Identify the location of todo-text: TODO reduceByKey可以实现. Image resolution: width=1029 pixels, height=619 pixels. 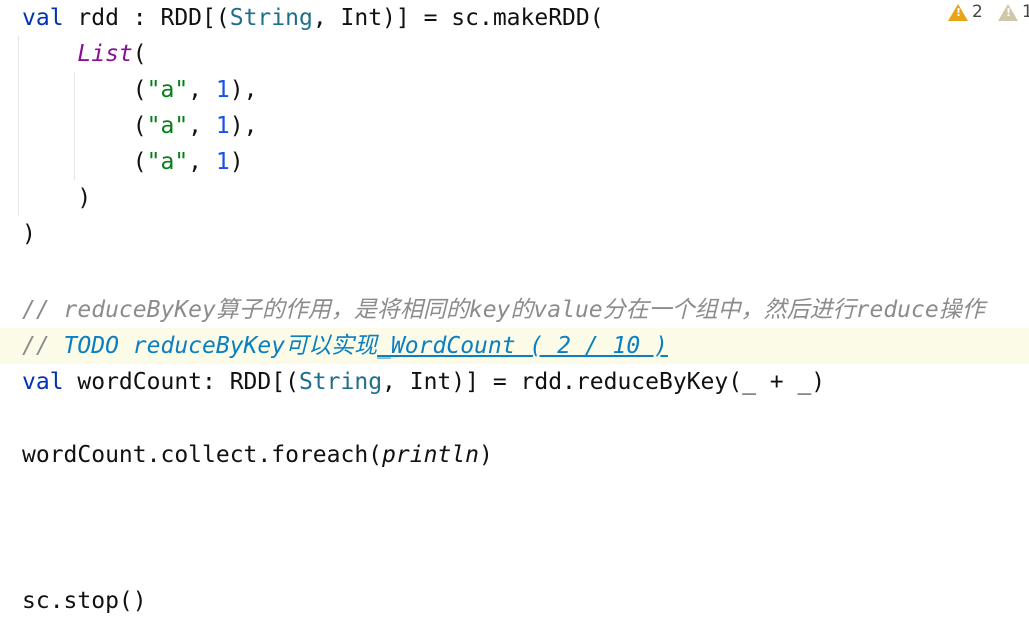
(220, 346).